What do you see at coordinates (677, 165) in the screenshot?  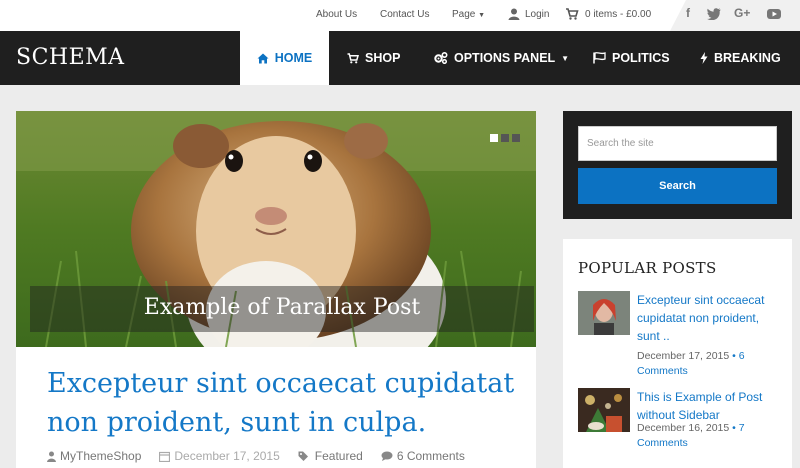 I see `search-widget: Search` at bounding box center [677, 165].